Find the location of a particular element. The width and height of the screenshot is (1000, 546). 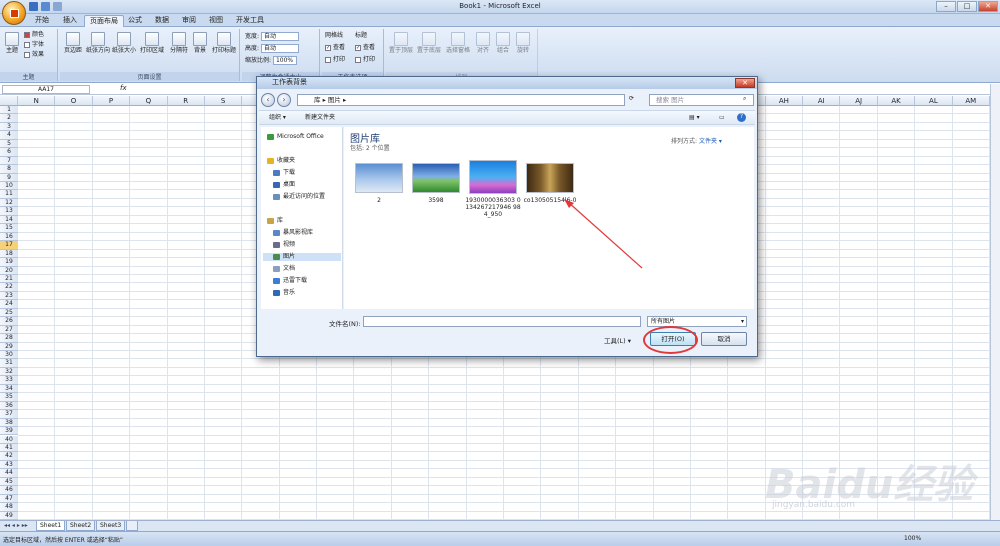

row-header: 27 is located at coordinates (9, 330).